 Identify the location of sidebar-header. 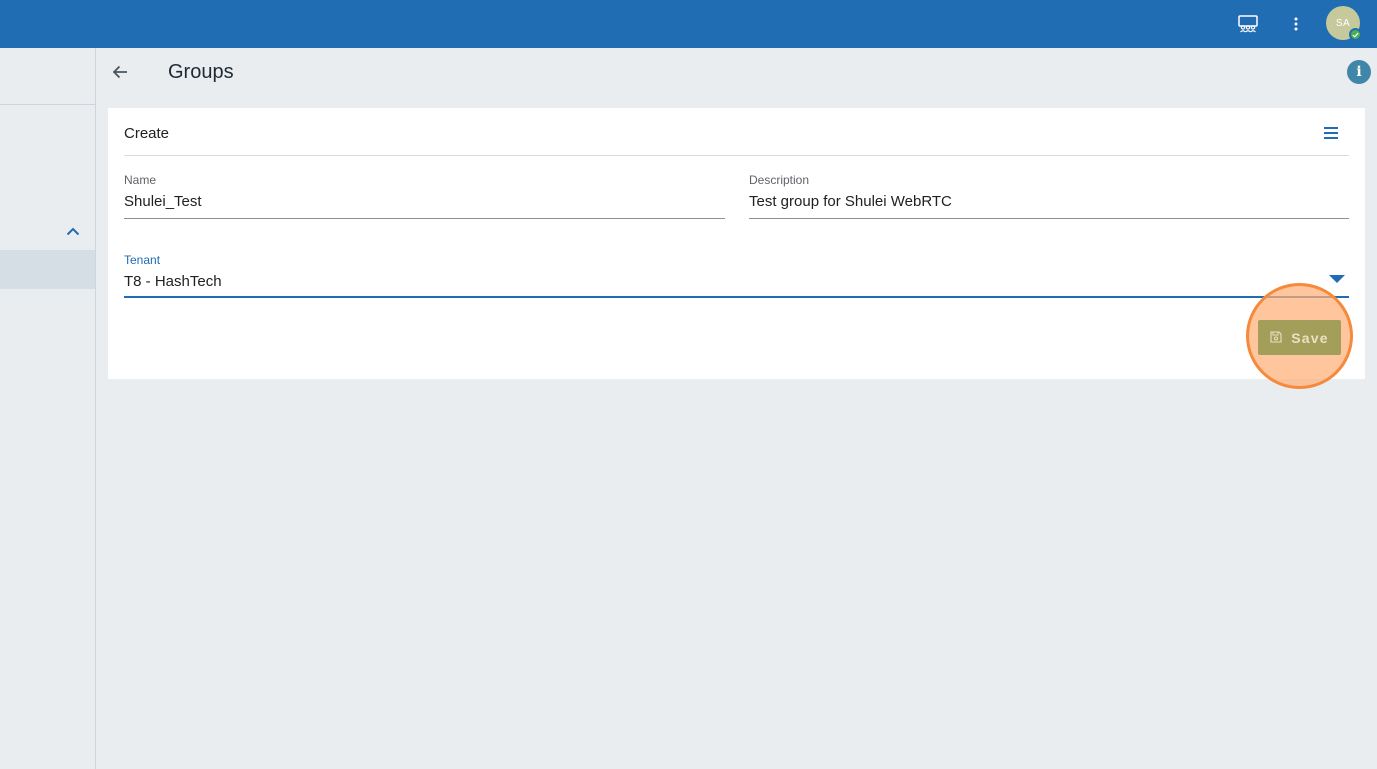
(47, 76).